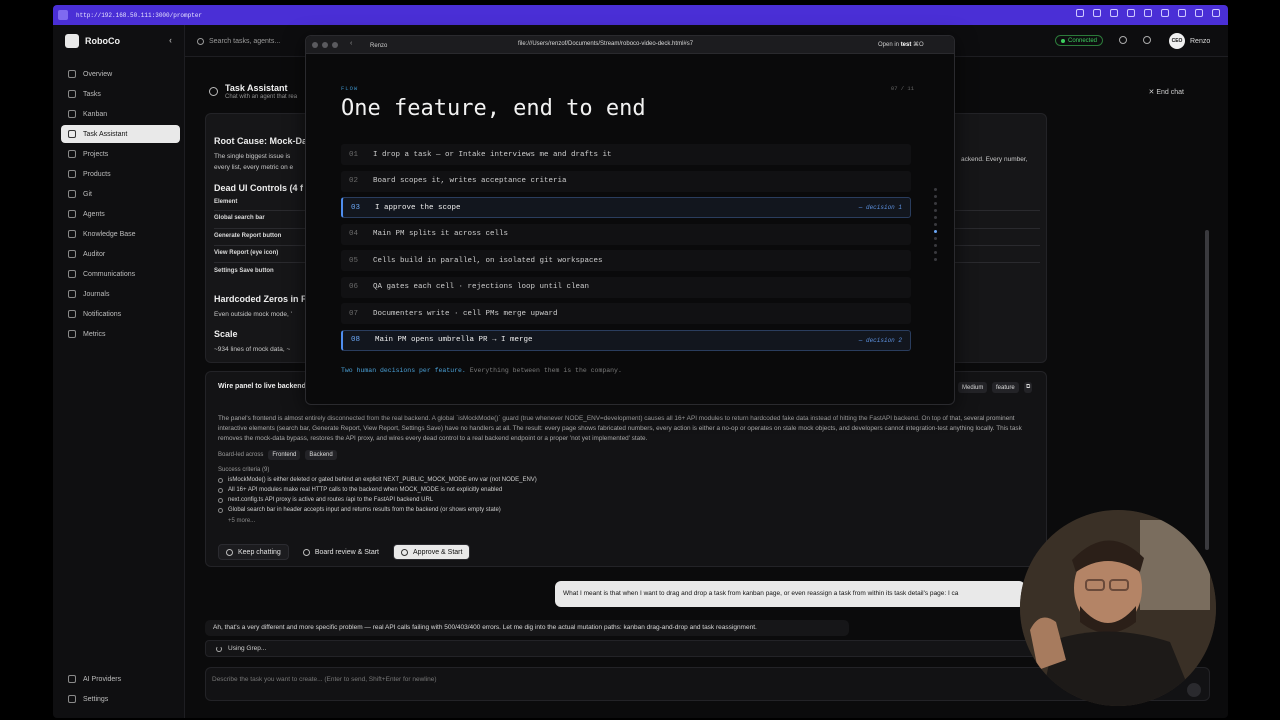  Describe the element at coordinates (105, 134) in the screenshot. I see `sidebar-item-label: Task Assistant` at that location.